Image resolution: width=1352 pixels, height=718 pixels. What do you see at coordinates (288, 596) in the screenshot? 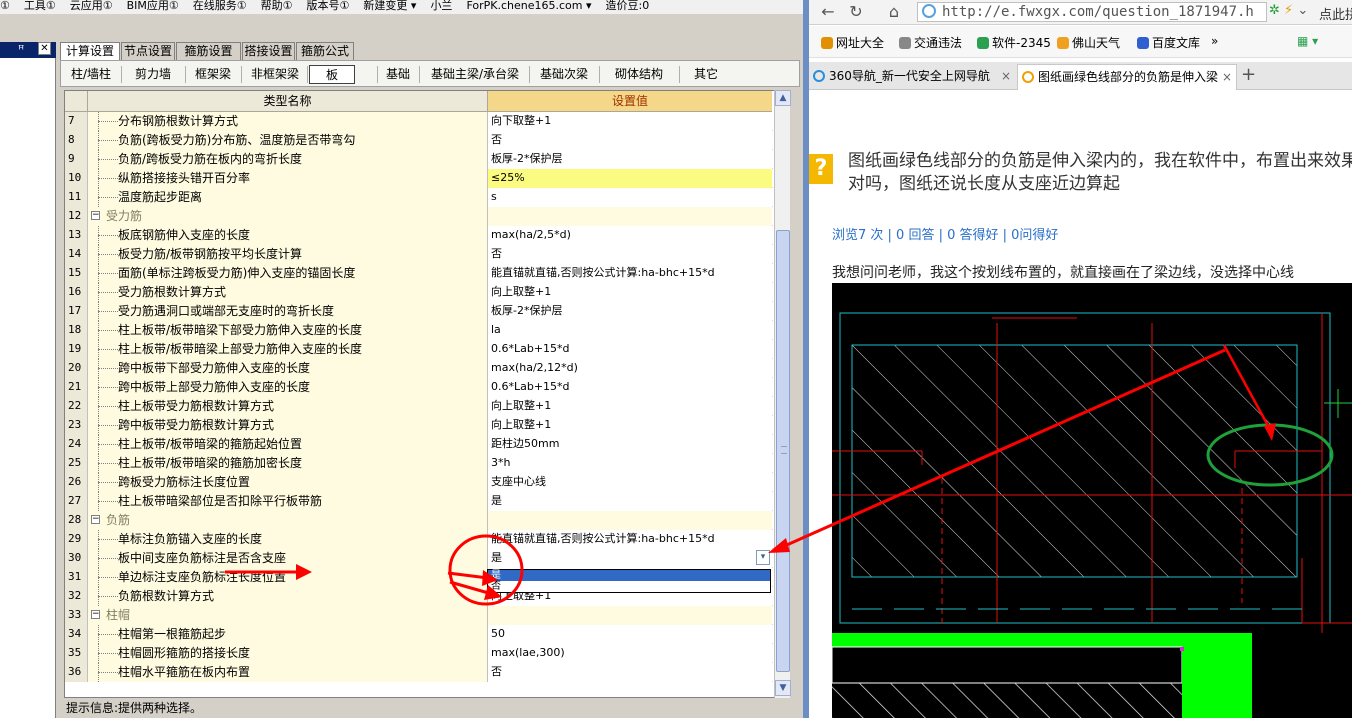
I see `row-type-name: 负筋根数计算方式` at bounding box center [288, 596].